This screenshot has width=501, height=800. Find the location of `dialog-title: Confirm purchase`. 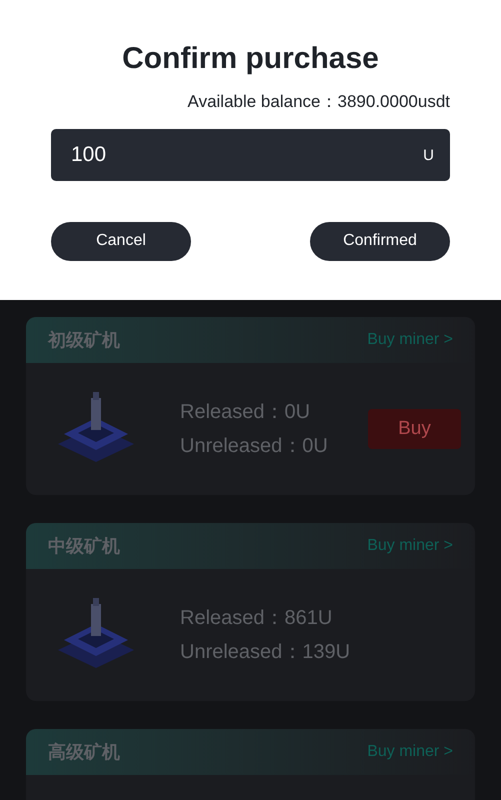

dialog-title: Confirm purchase is located at coordinates (250, 59).